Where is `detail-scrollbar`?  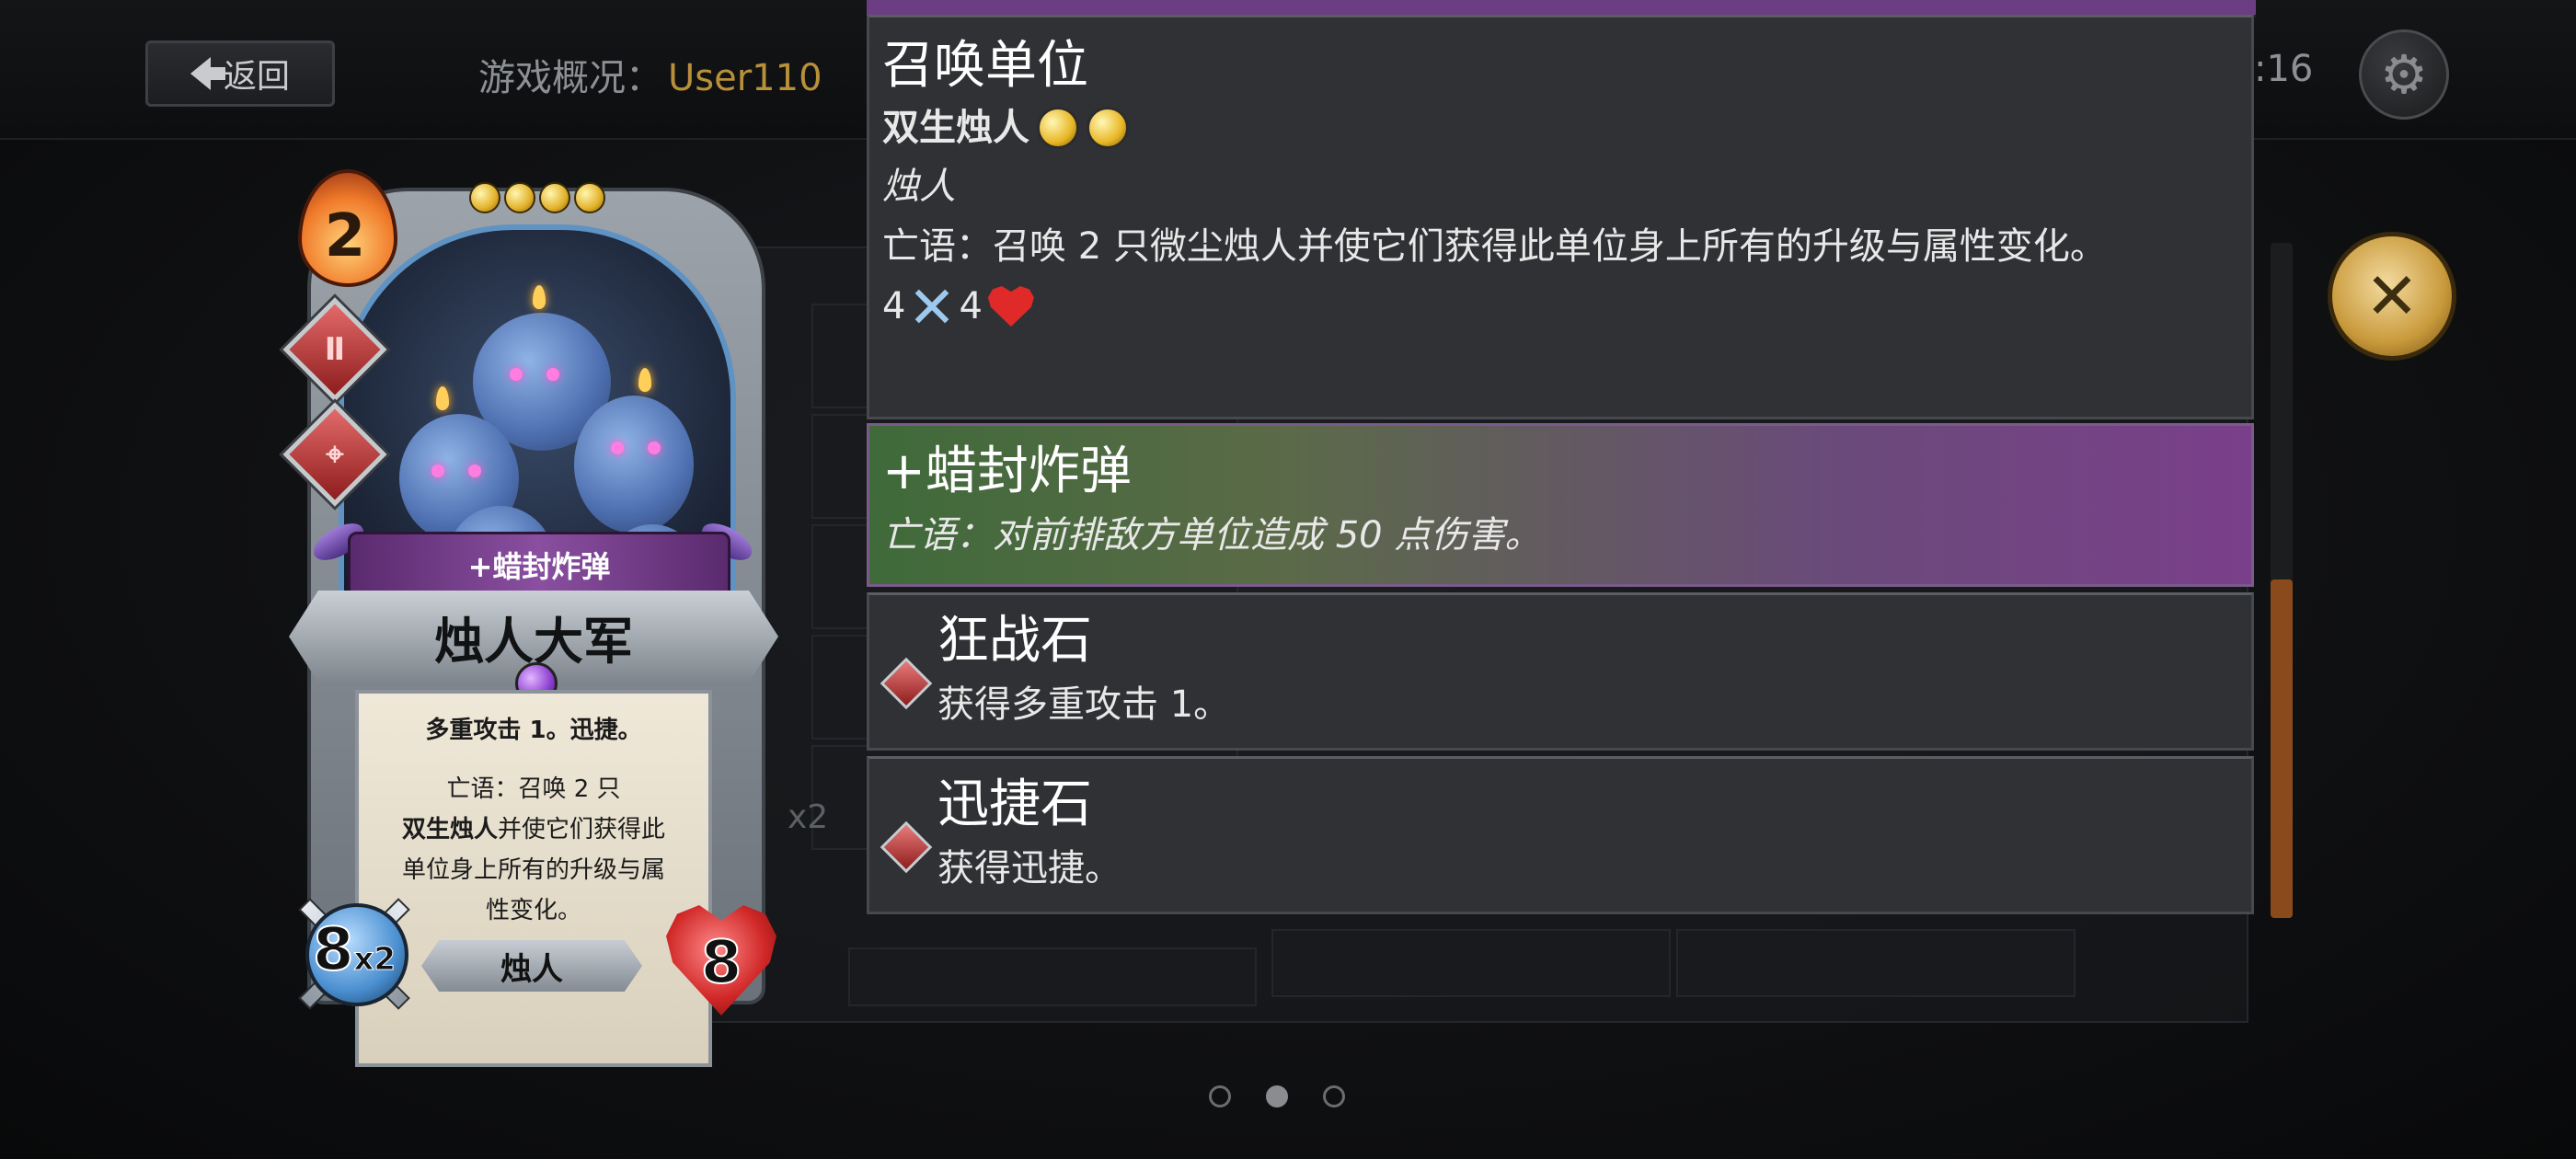 detail-scrollbar is located at coordinates (2282, 580).